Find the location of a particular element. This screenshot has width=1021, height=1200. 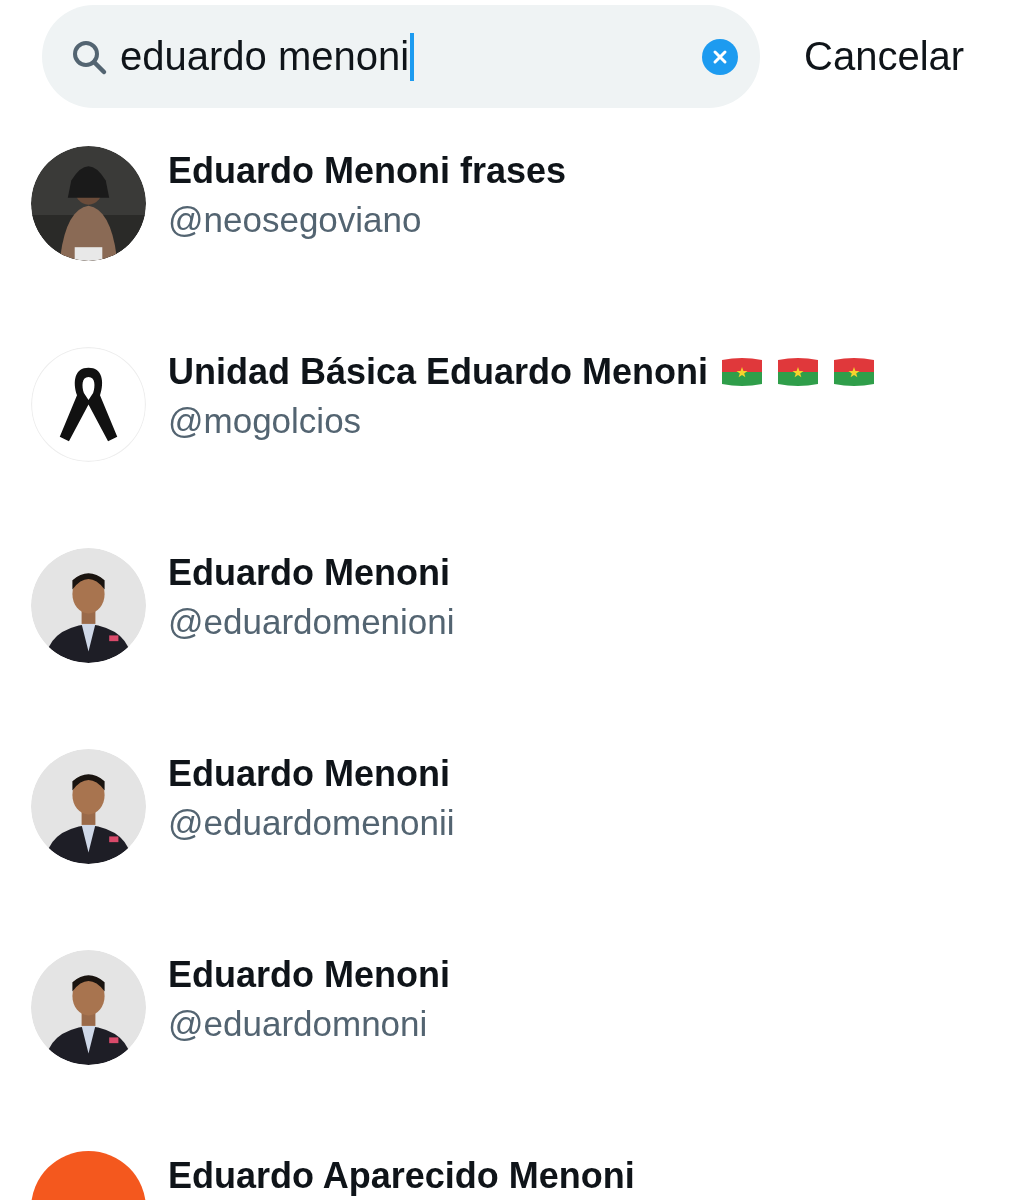

account-handle: @eduardomenonii is located at coordinates (311, 823).